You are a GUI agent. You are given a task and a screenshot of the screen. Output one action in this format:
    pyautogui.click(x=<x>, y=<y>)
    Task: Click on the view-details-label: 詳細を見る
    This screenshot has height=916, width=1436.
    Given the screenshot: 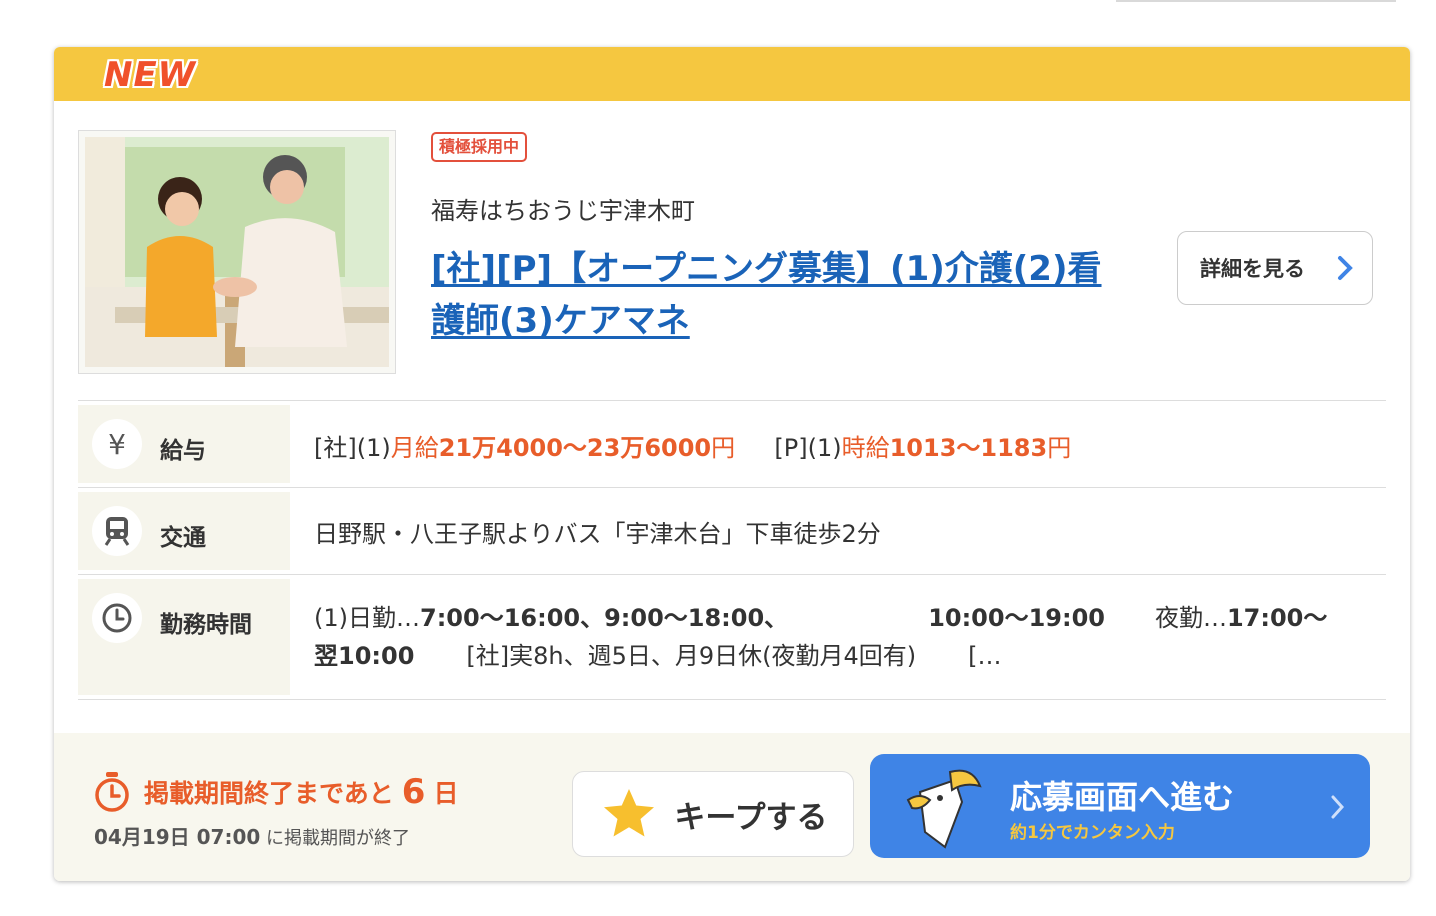 What is the action you would take?
    pyautogui.click(x=1252, y=269)
    